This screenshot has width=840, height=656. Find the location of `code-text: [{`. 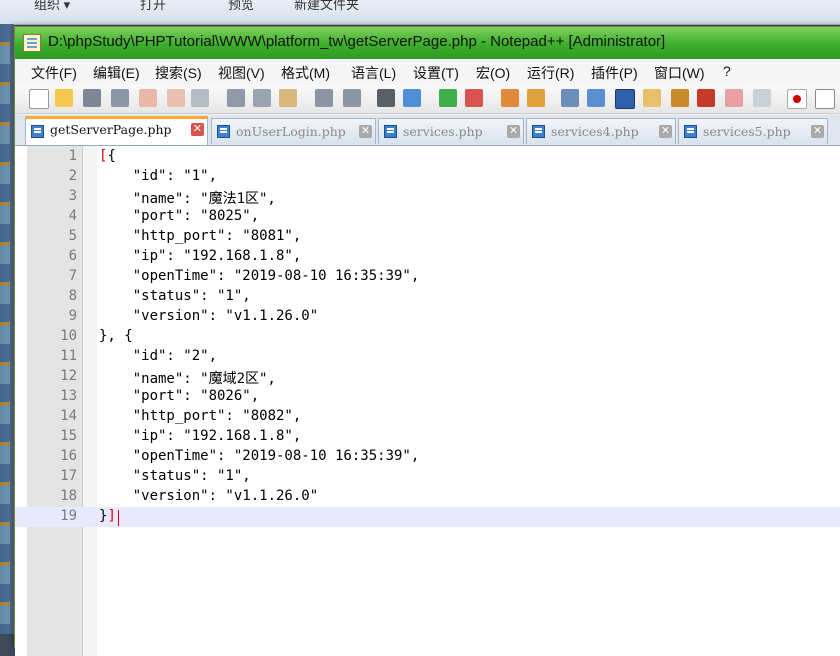

code-text: [{ is located at coordinates (107, 156).